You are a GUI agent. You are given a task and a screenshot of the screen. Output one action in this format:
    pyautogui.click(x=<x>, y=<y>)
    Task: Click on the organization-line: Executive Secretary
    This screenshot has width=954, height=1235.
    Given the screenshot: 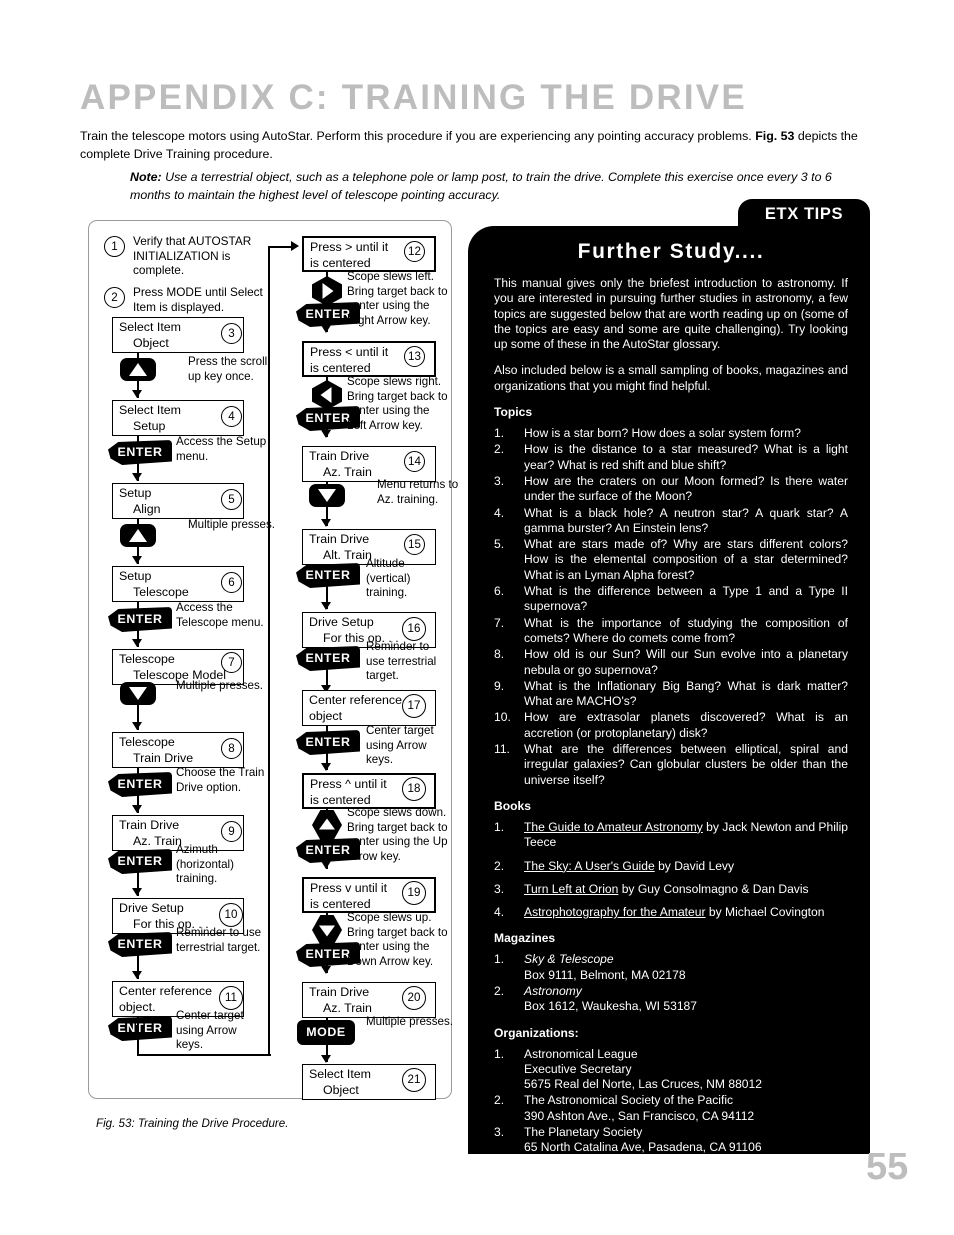 What is the action you would take?
    pyautogui.click(x=578, y=1068)
    